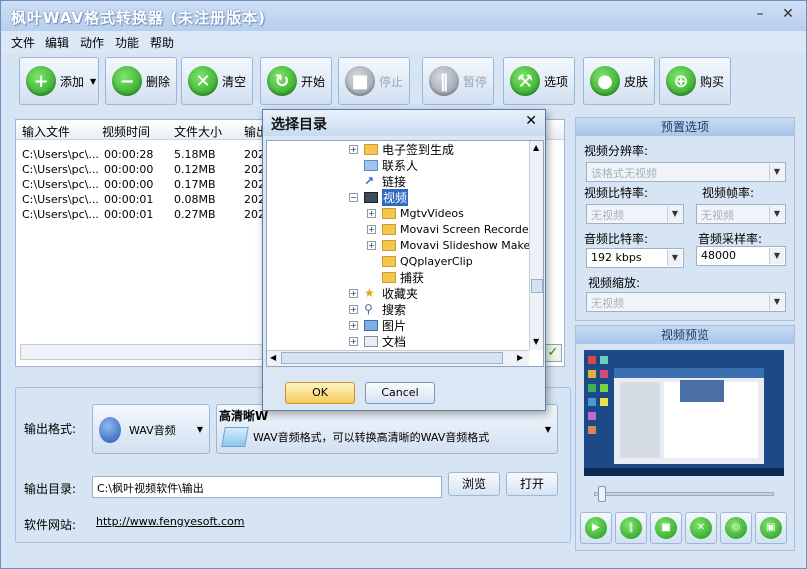  What do you see at coordinates (474, 484) in the screenshot?
I see `browse-button: 浏览` at bounding box center [474, 484].